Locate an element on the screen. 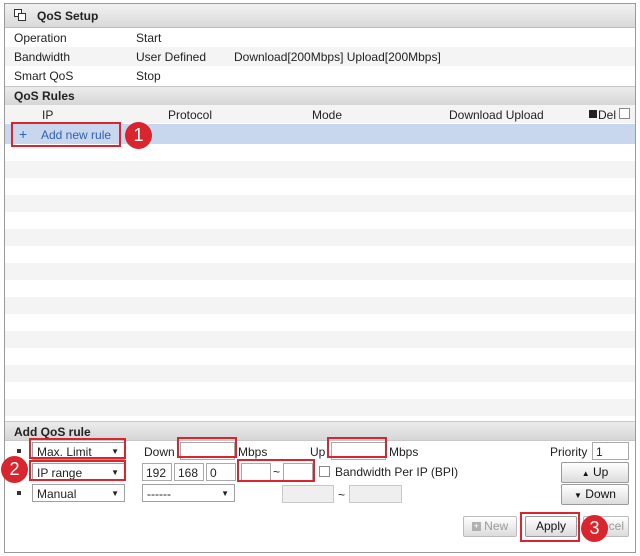 The image size is (640, 556). new-button: + New is located at coordinates (490, 526).